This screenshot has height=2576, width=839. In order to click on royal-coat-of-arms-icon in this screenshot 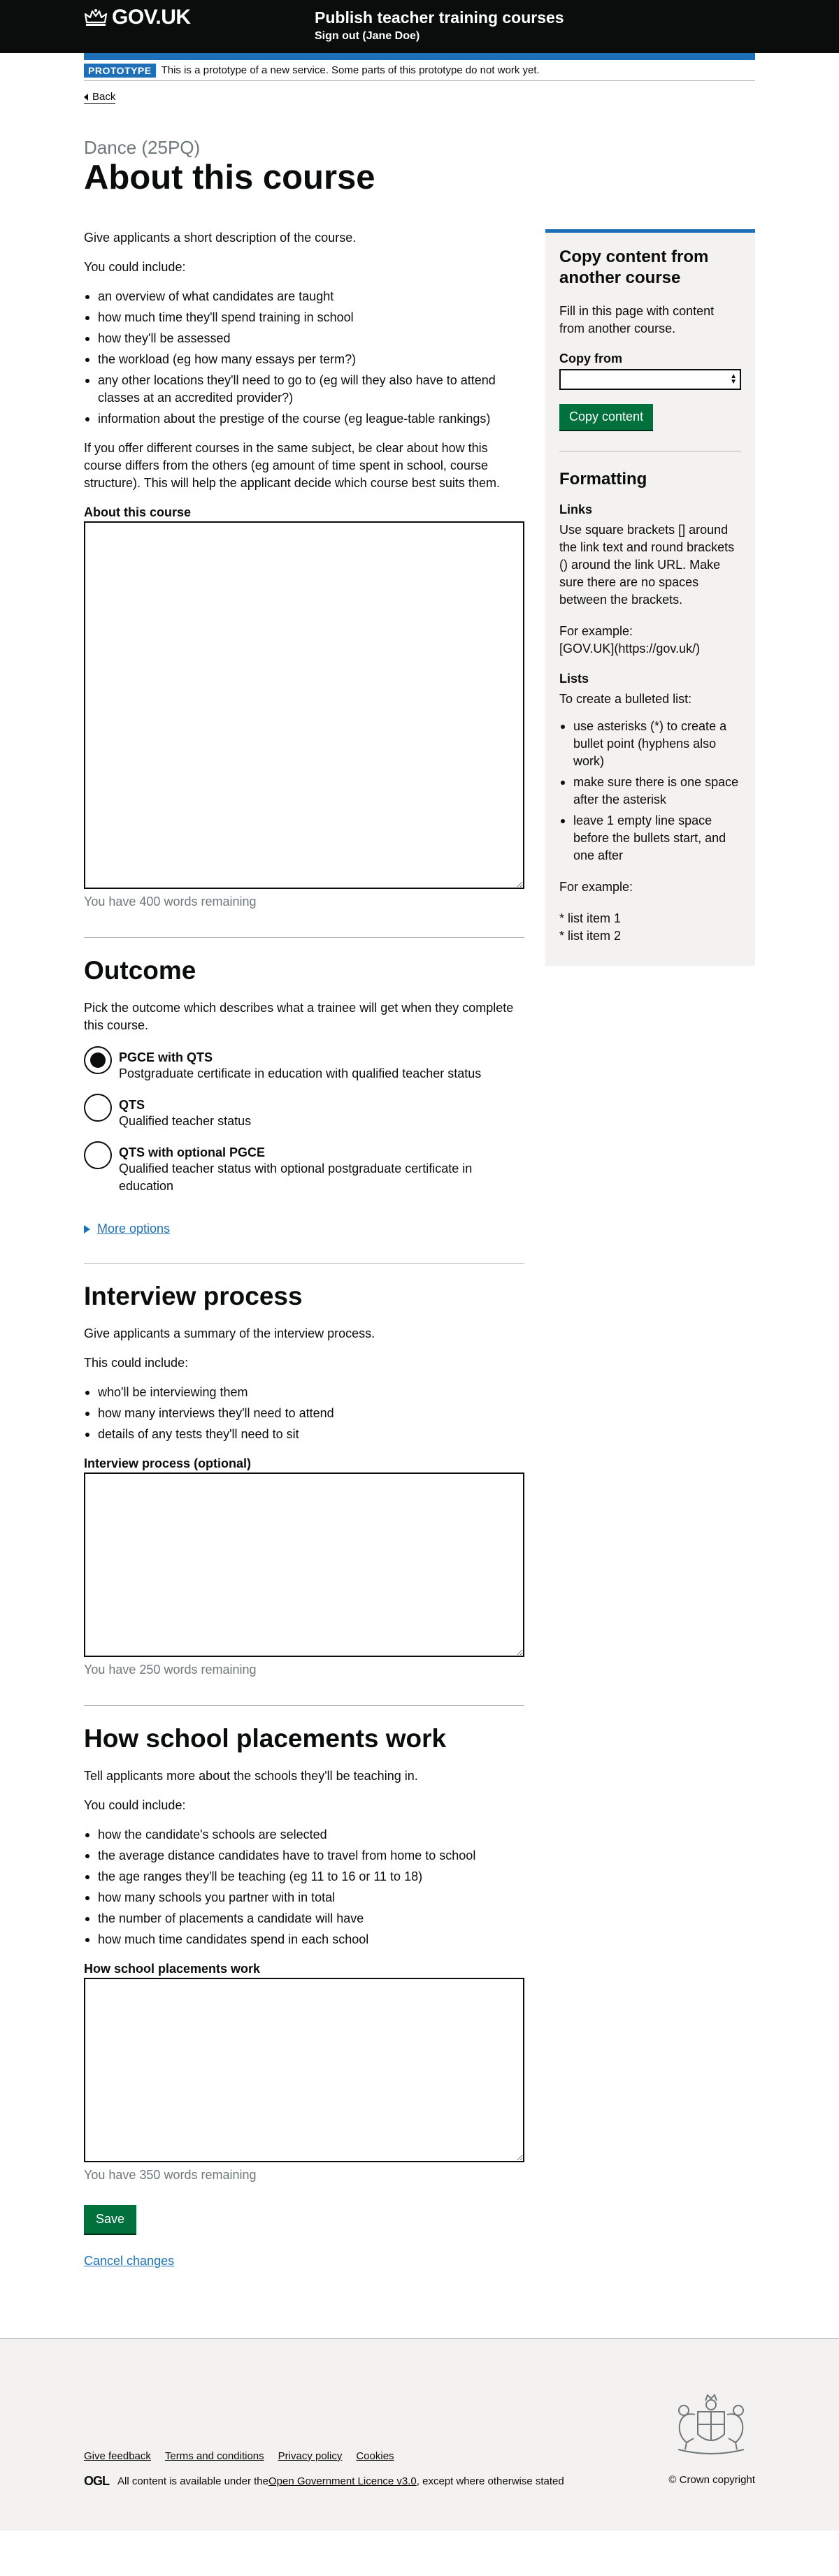, I will do `click(711, 2424)`.